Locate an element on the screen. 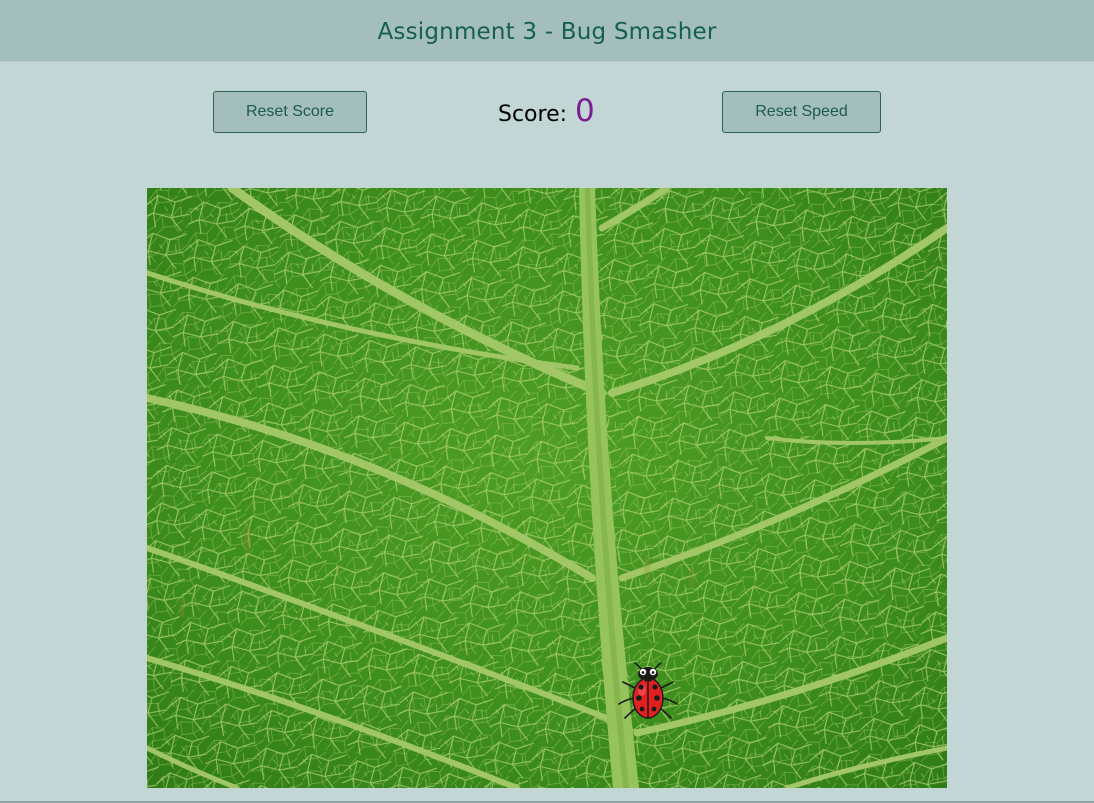  score-value: 0 is located at coordinates (585, 111).